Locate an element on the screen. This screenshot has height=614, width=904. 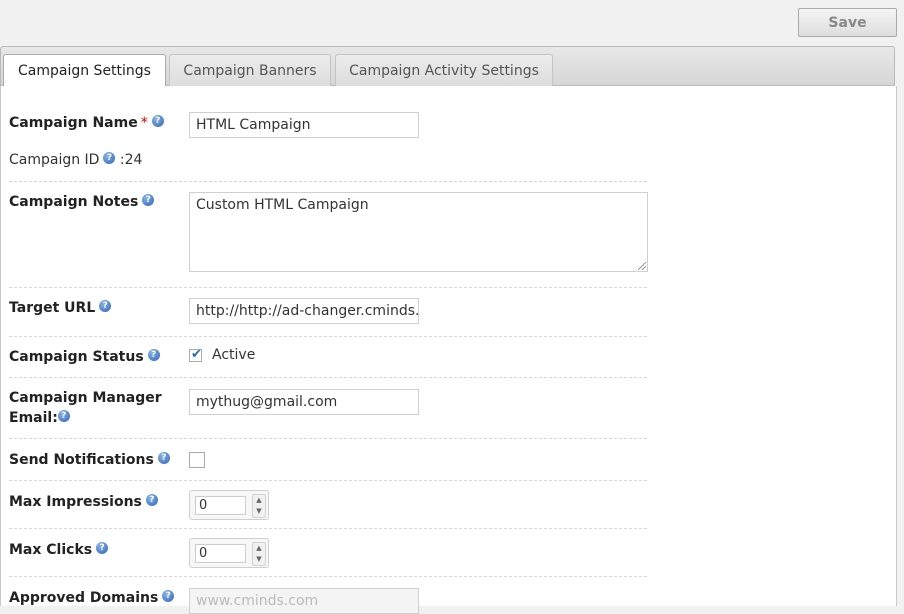
send-notifications-label: Send Notifications? is located at coordinates (89, 460).